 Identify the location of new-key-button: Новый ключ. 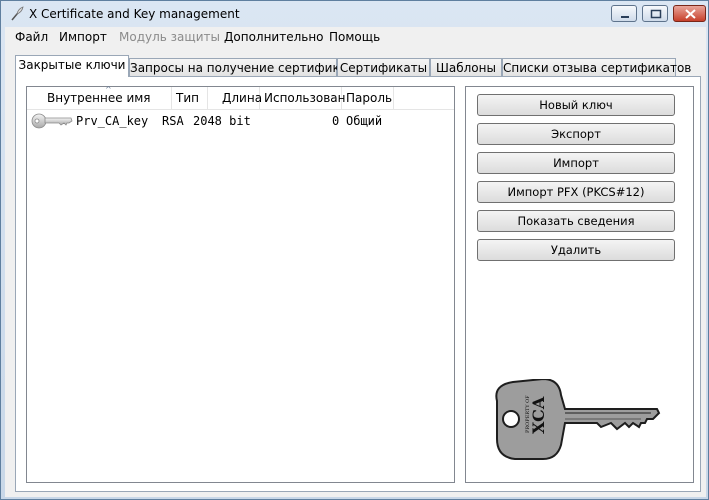
(576, 105).